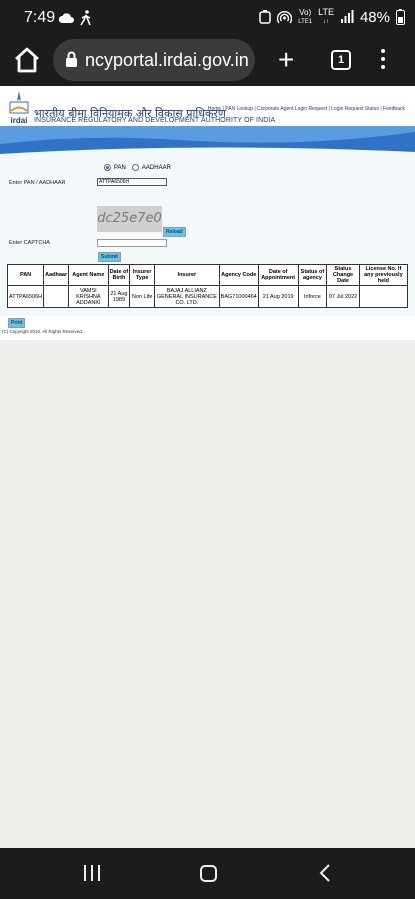 The width and height of the screenshot is (415, 899). I want to click on more-menu-icon, so click(384, 61).